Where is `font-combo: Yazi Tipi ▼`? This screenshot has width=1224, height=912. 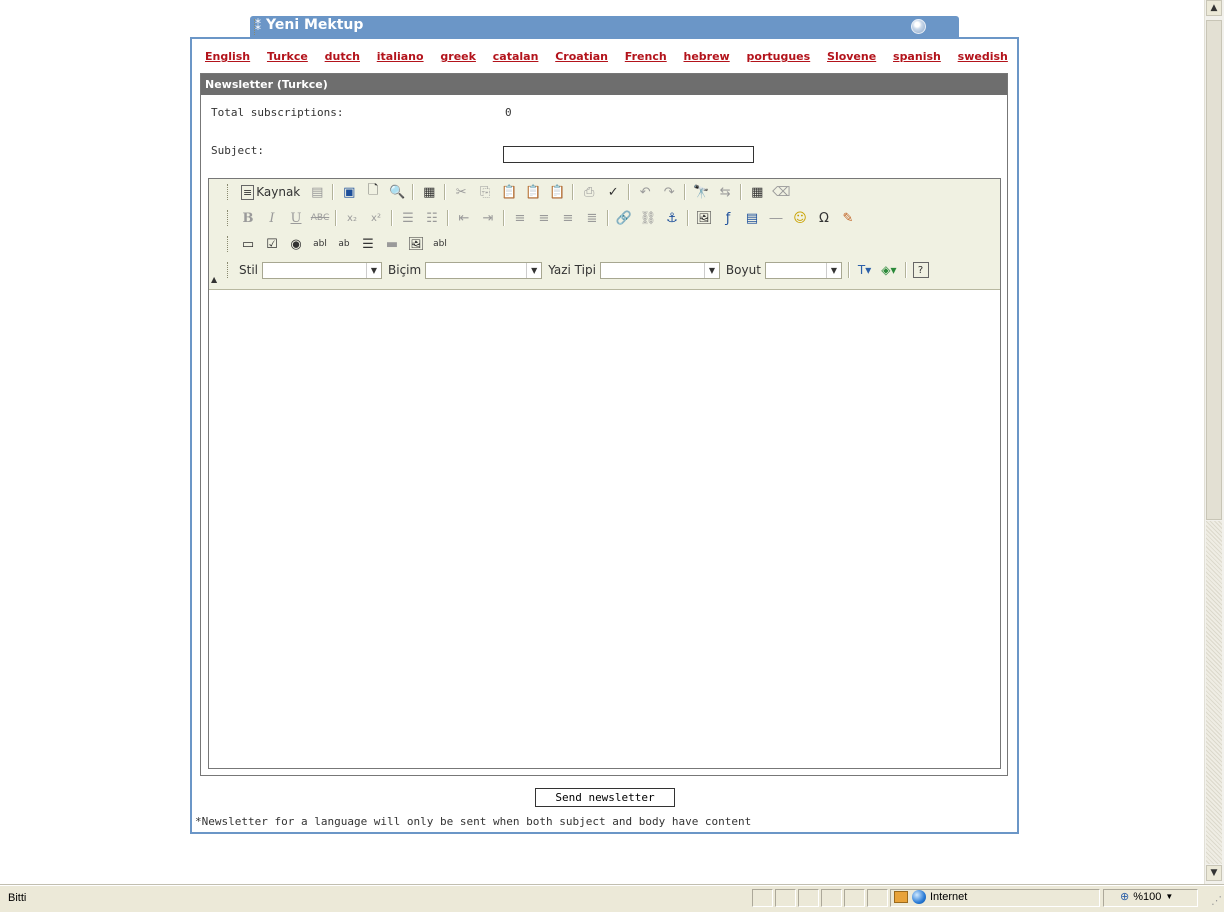
font-combo: Yazi Tipi ▼ is located at coordinates (634, 270).